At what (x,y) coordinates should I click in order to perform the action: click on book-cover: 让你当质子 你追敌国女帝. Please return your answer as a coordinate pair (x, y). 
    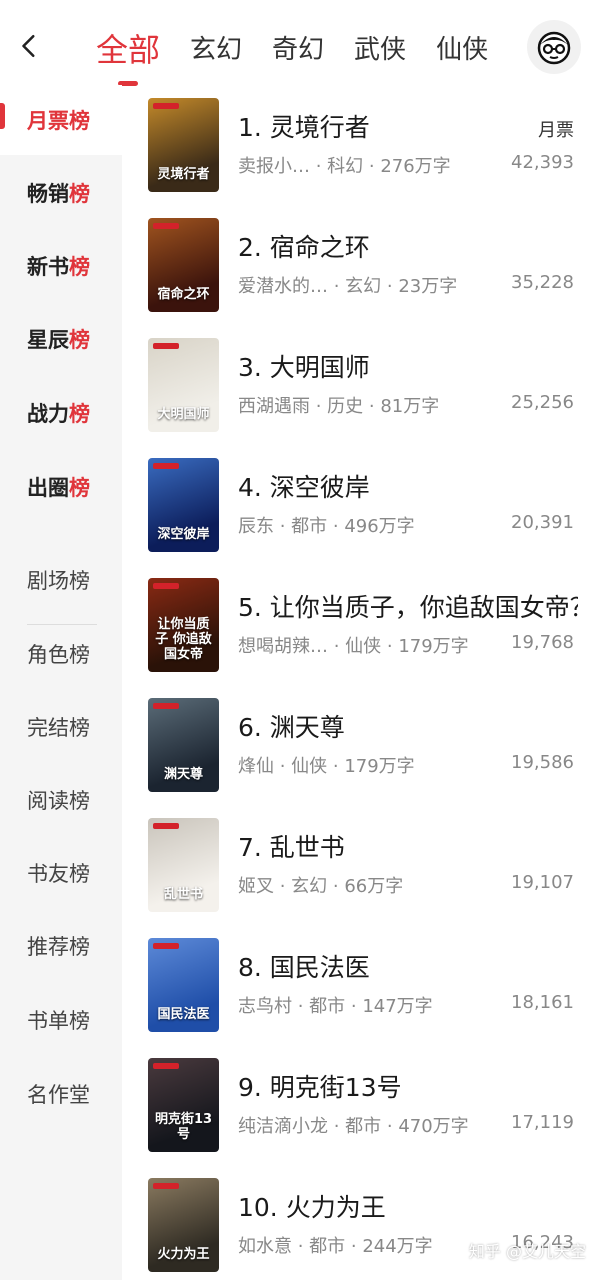
    Looking at the image, I should click on (183, 625).